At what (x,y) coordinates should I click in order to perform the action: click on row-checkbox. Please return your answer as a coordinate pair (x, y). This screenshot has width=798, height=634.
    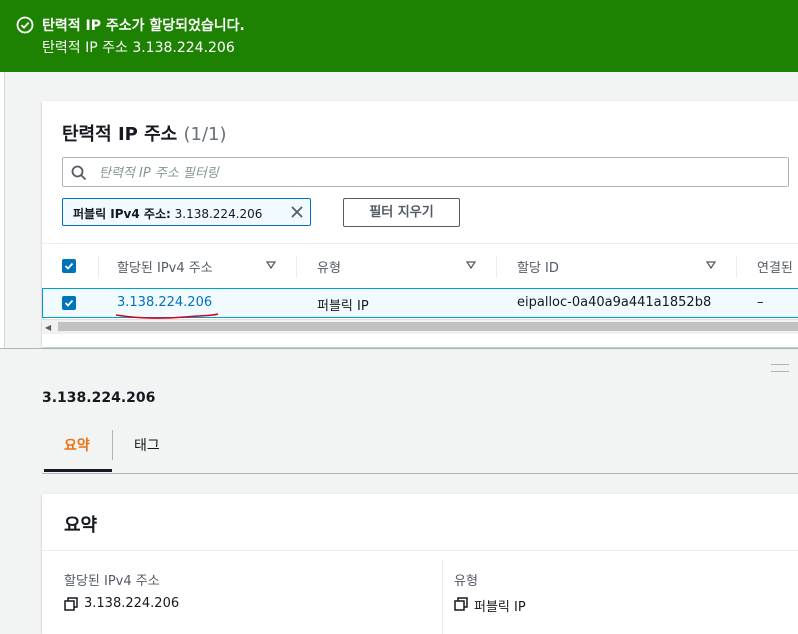
    Looking at the image, I should click on (69, 303).